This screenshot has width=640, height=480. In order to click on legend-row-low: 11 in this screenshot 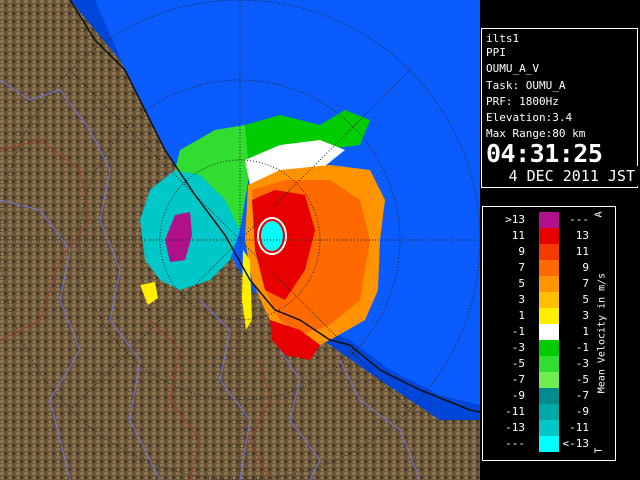, I will do `click(518, 235)`.